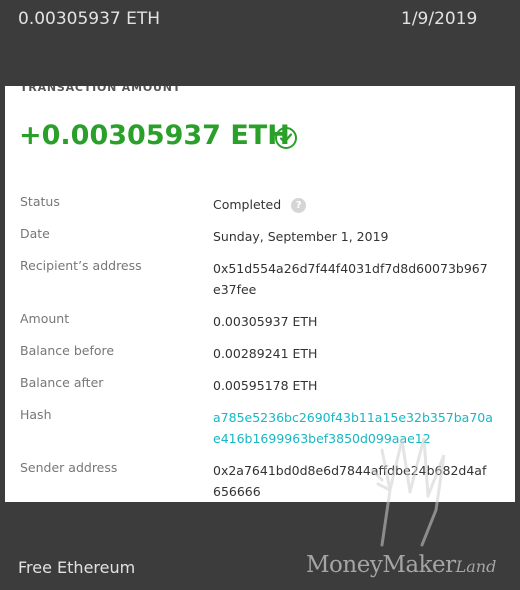 Image resolution: width=520 pixels, height=590 pixels. What do you see at coordinates (69, 467) in the screenshot?
I see `sender-label: Sender address` at bounding box center [69, 467].